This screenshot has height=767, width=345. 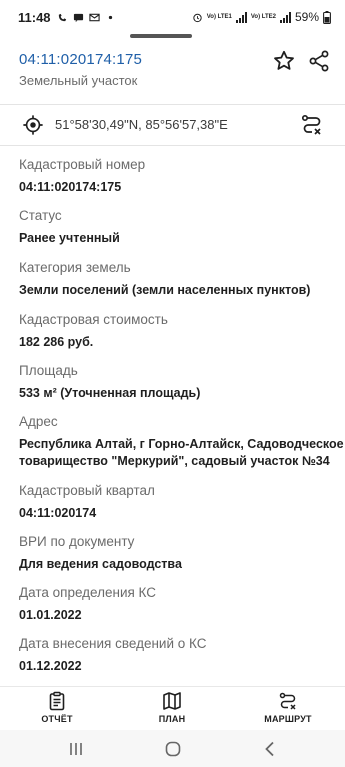 I want to click on field-value: Ранее учтенный, so click(x=69, y=238).